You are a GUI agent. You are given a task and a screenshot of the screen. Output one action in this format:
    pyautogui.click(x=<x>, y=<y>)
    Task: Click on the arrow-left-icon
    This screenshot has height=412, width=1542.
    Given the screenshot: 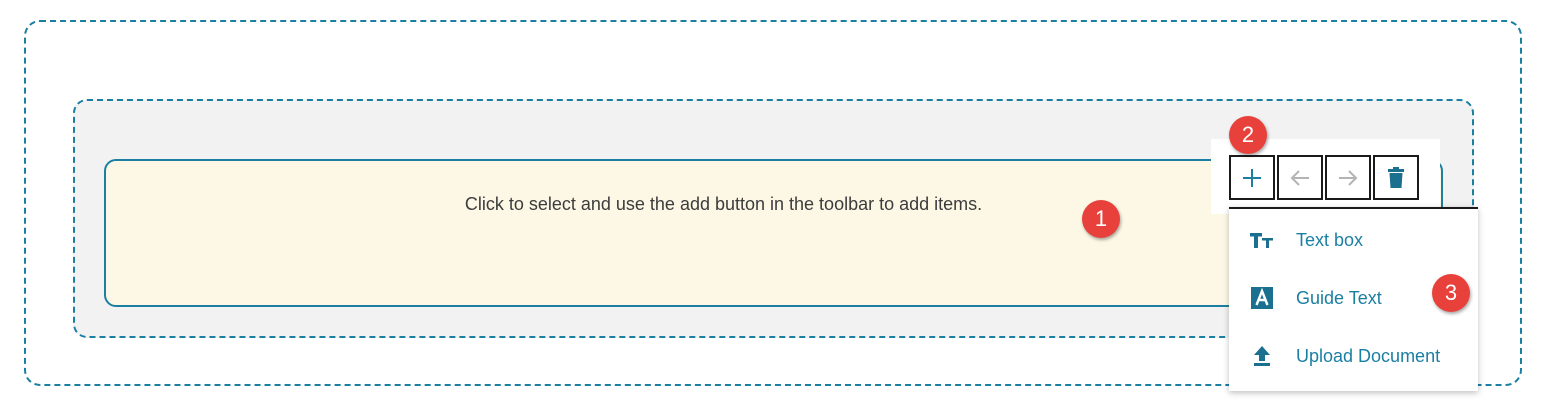 What is the action you would take?
    pyautogui.click(x=1300, y=178)
    